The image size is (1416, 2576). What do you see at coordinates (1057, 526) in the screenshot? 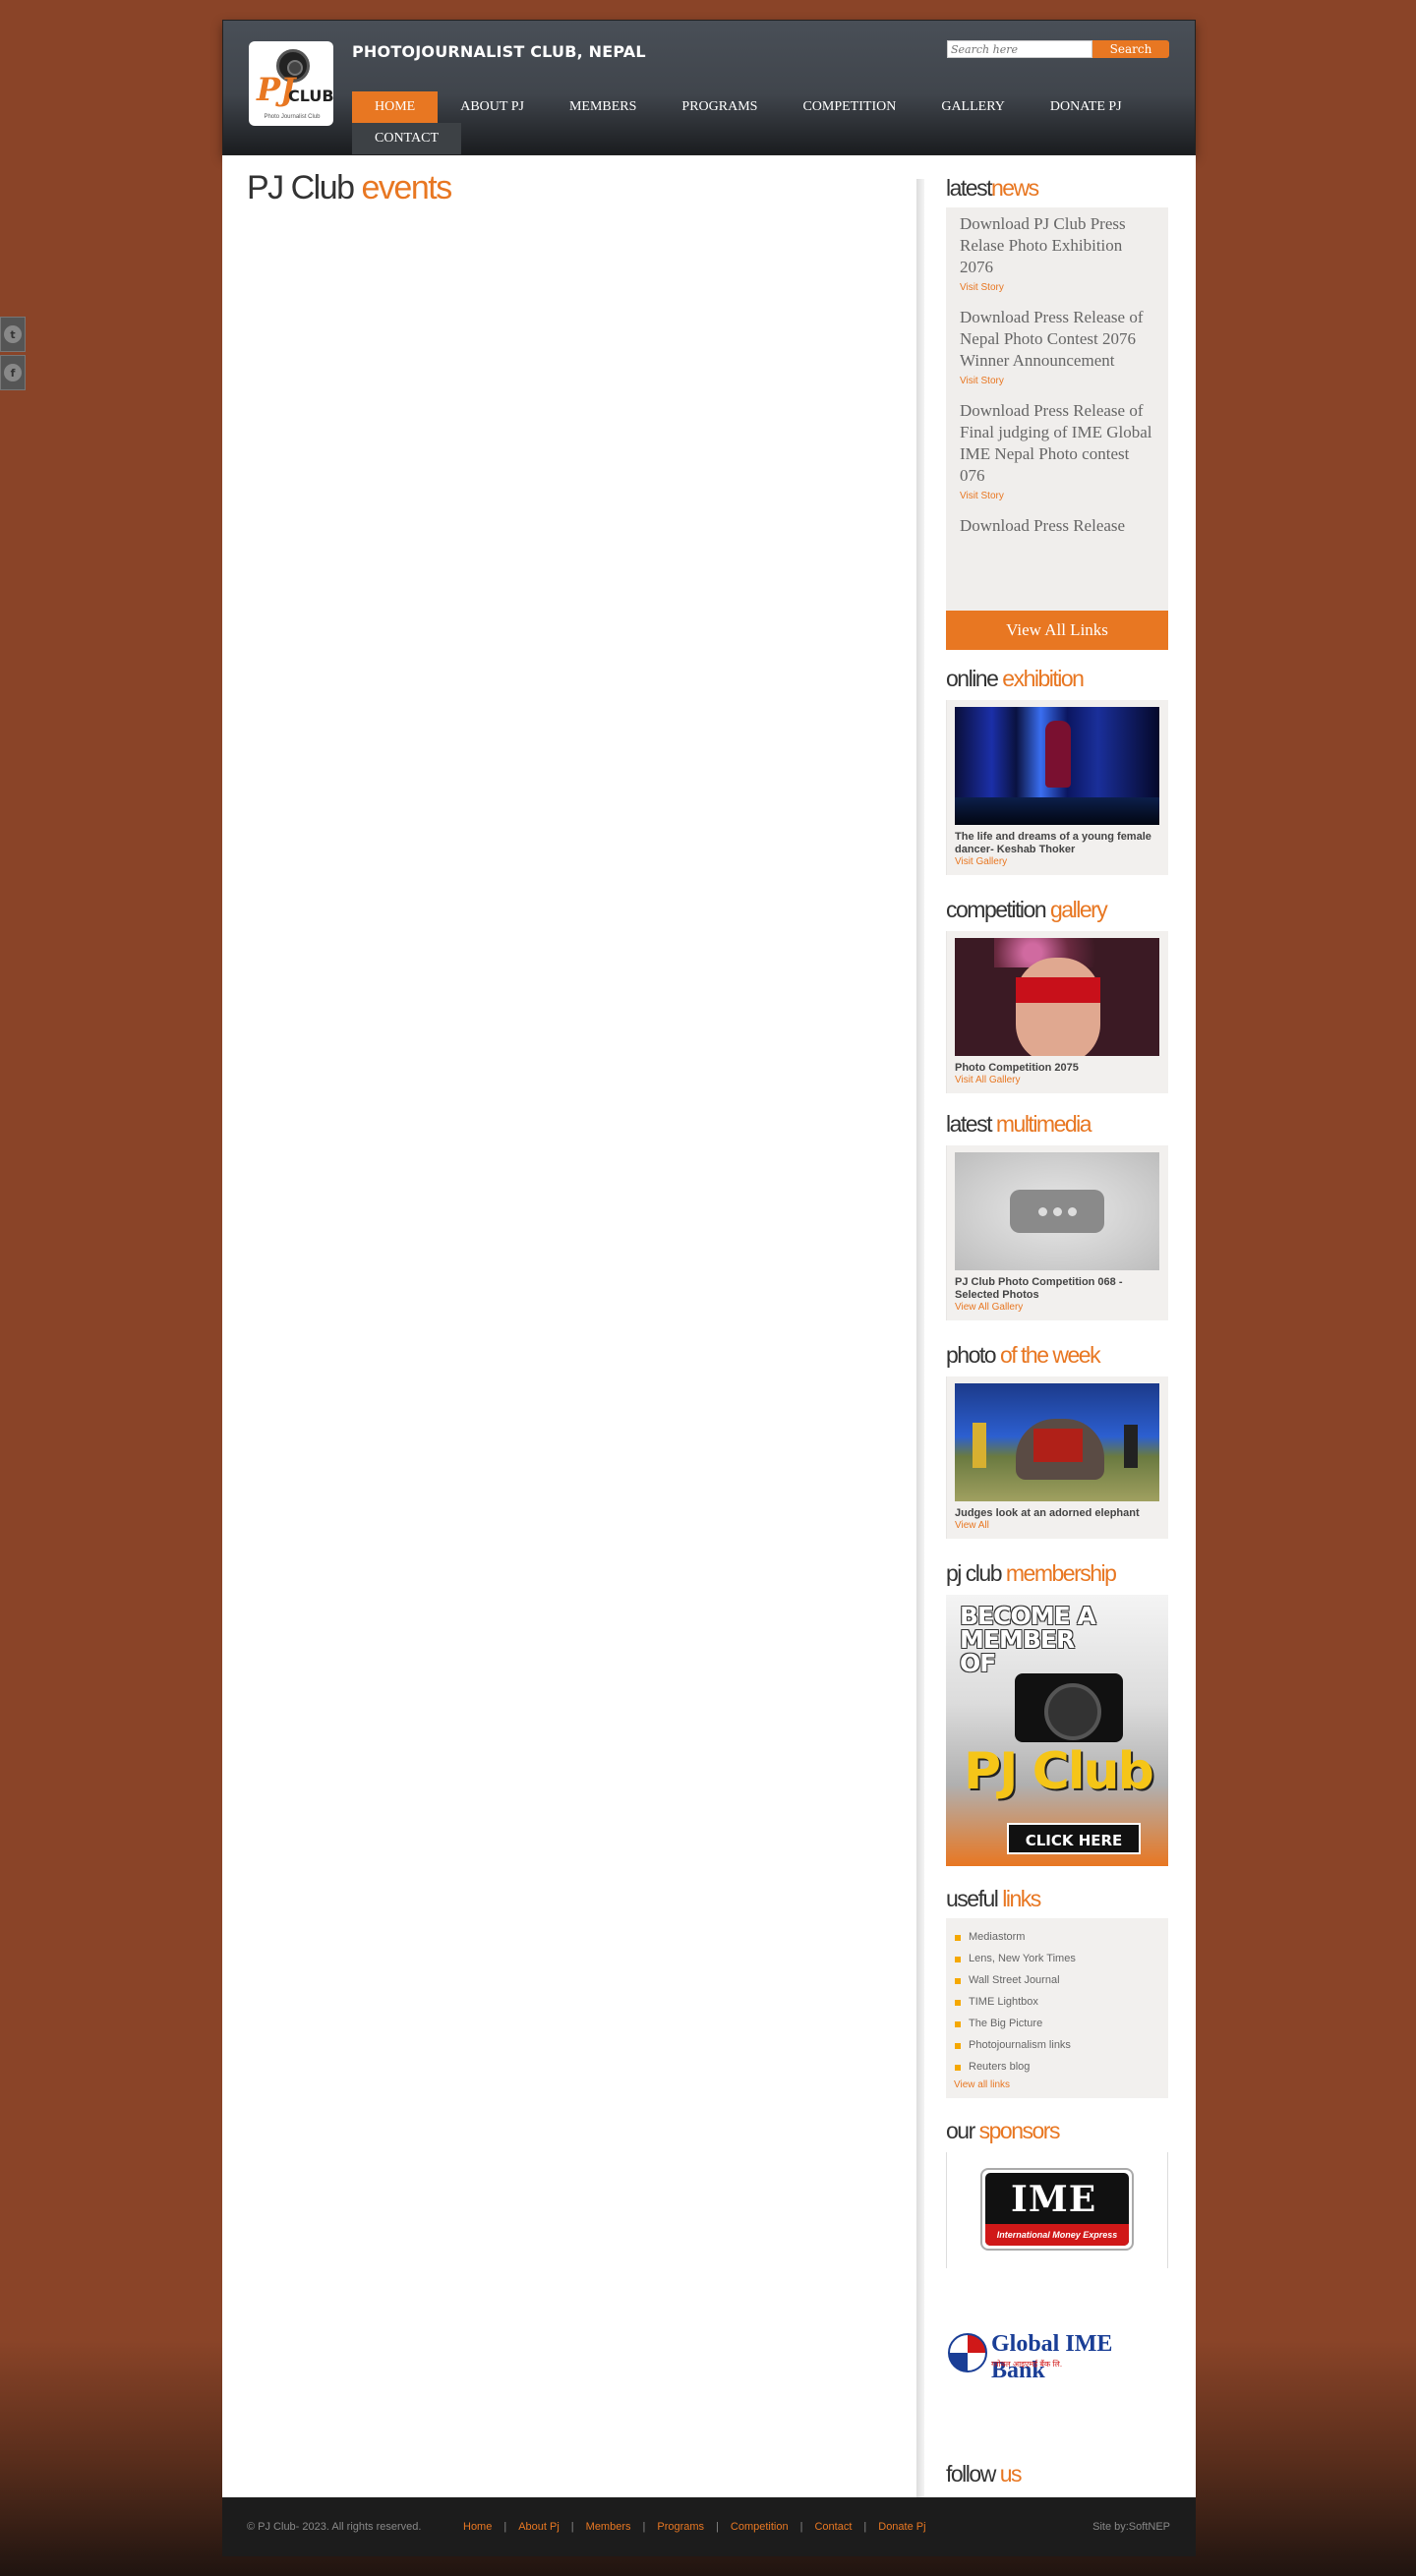
I see `news-title: Download Press Release` at bounding box center [1057, 526].